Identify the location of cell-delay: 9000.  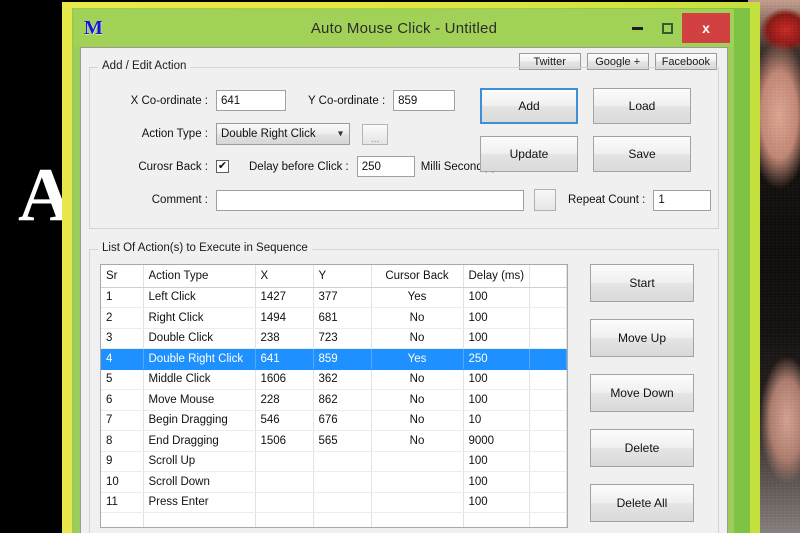
(496, 441).